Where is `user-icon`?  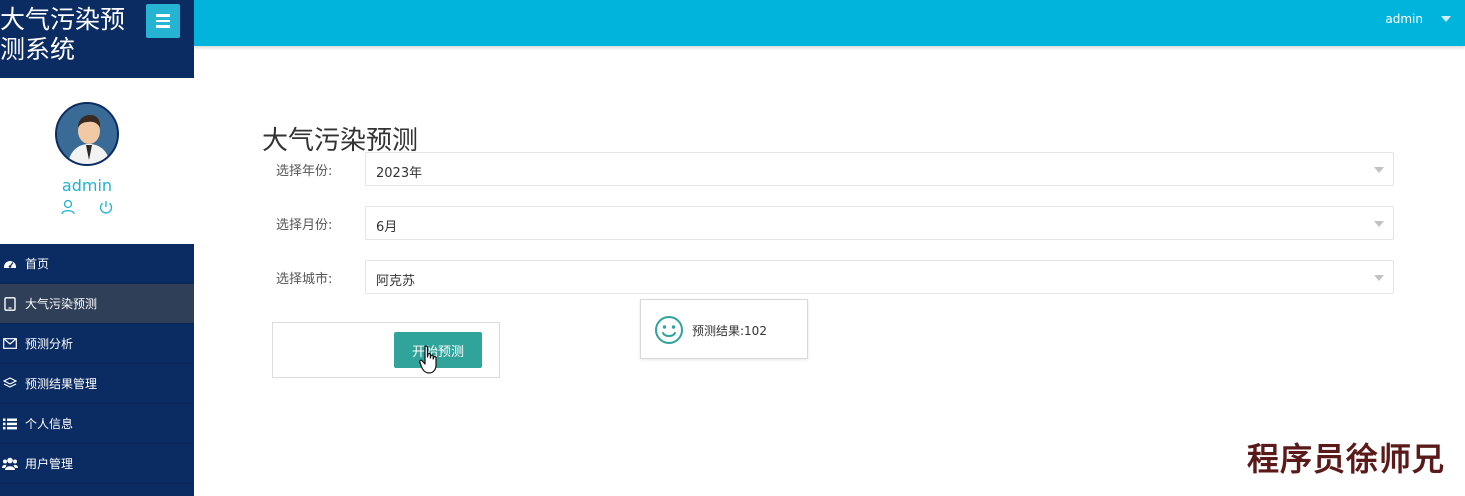 user-icon is located at coordinates (68, 207).